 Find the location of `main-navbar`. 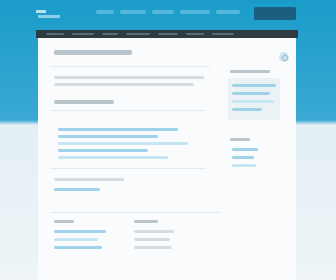

main-navbar is located at coordinates (167, 34).